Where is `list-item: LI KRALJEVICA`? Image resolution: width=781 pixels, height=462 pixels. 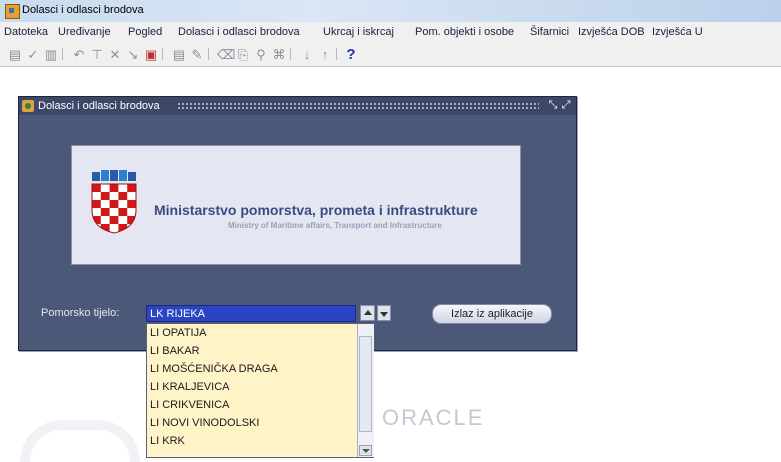 list-item: LI KRALJEVICA is located at coordinates (189, 387).